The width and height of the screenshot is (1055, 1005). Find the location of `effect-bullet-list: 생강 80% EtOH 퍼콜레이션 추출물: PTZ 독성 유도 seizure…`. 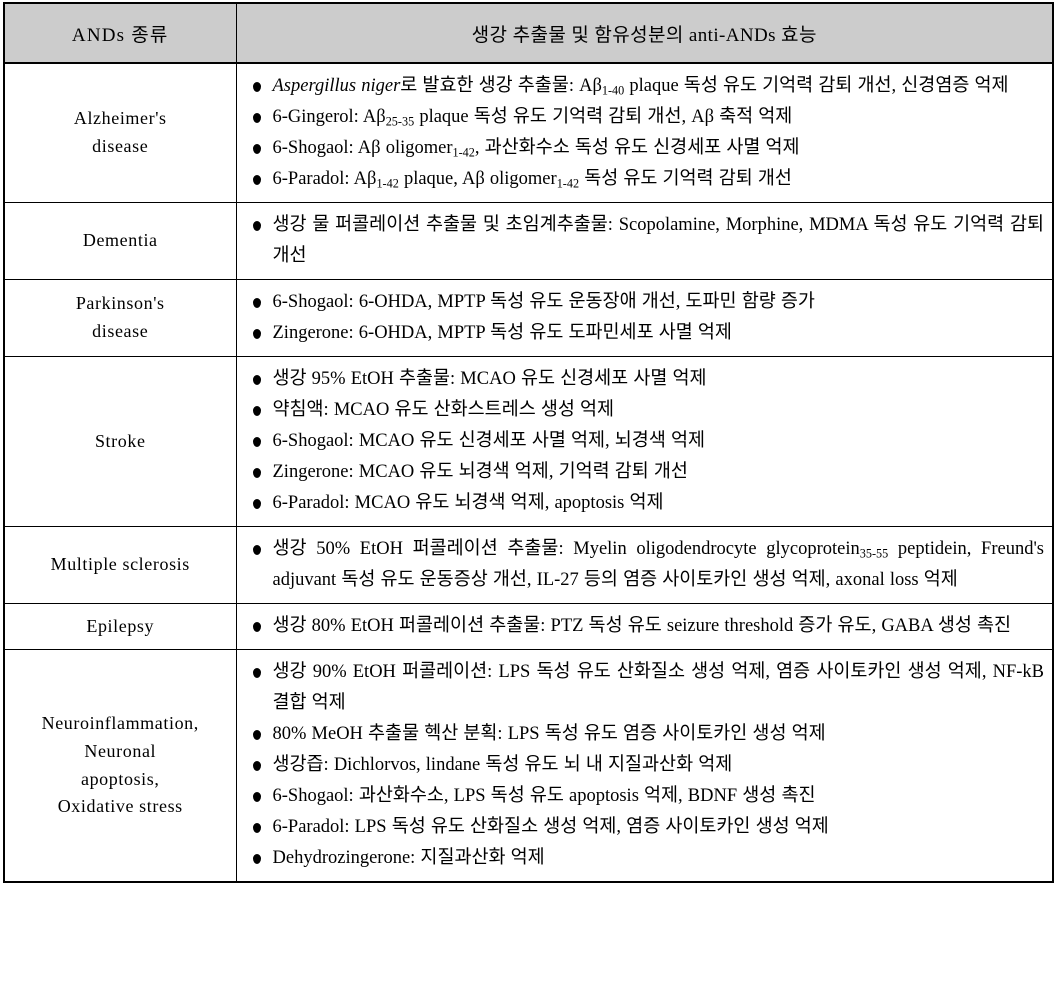

effect-bullet-list: 생강 80% EtOH 퍼콜레이션 추출물: PTZ 독성 유도 seizure… is located at coordinates (646, 626).